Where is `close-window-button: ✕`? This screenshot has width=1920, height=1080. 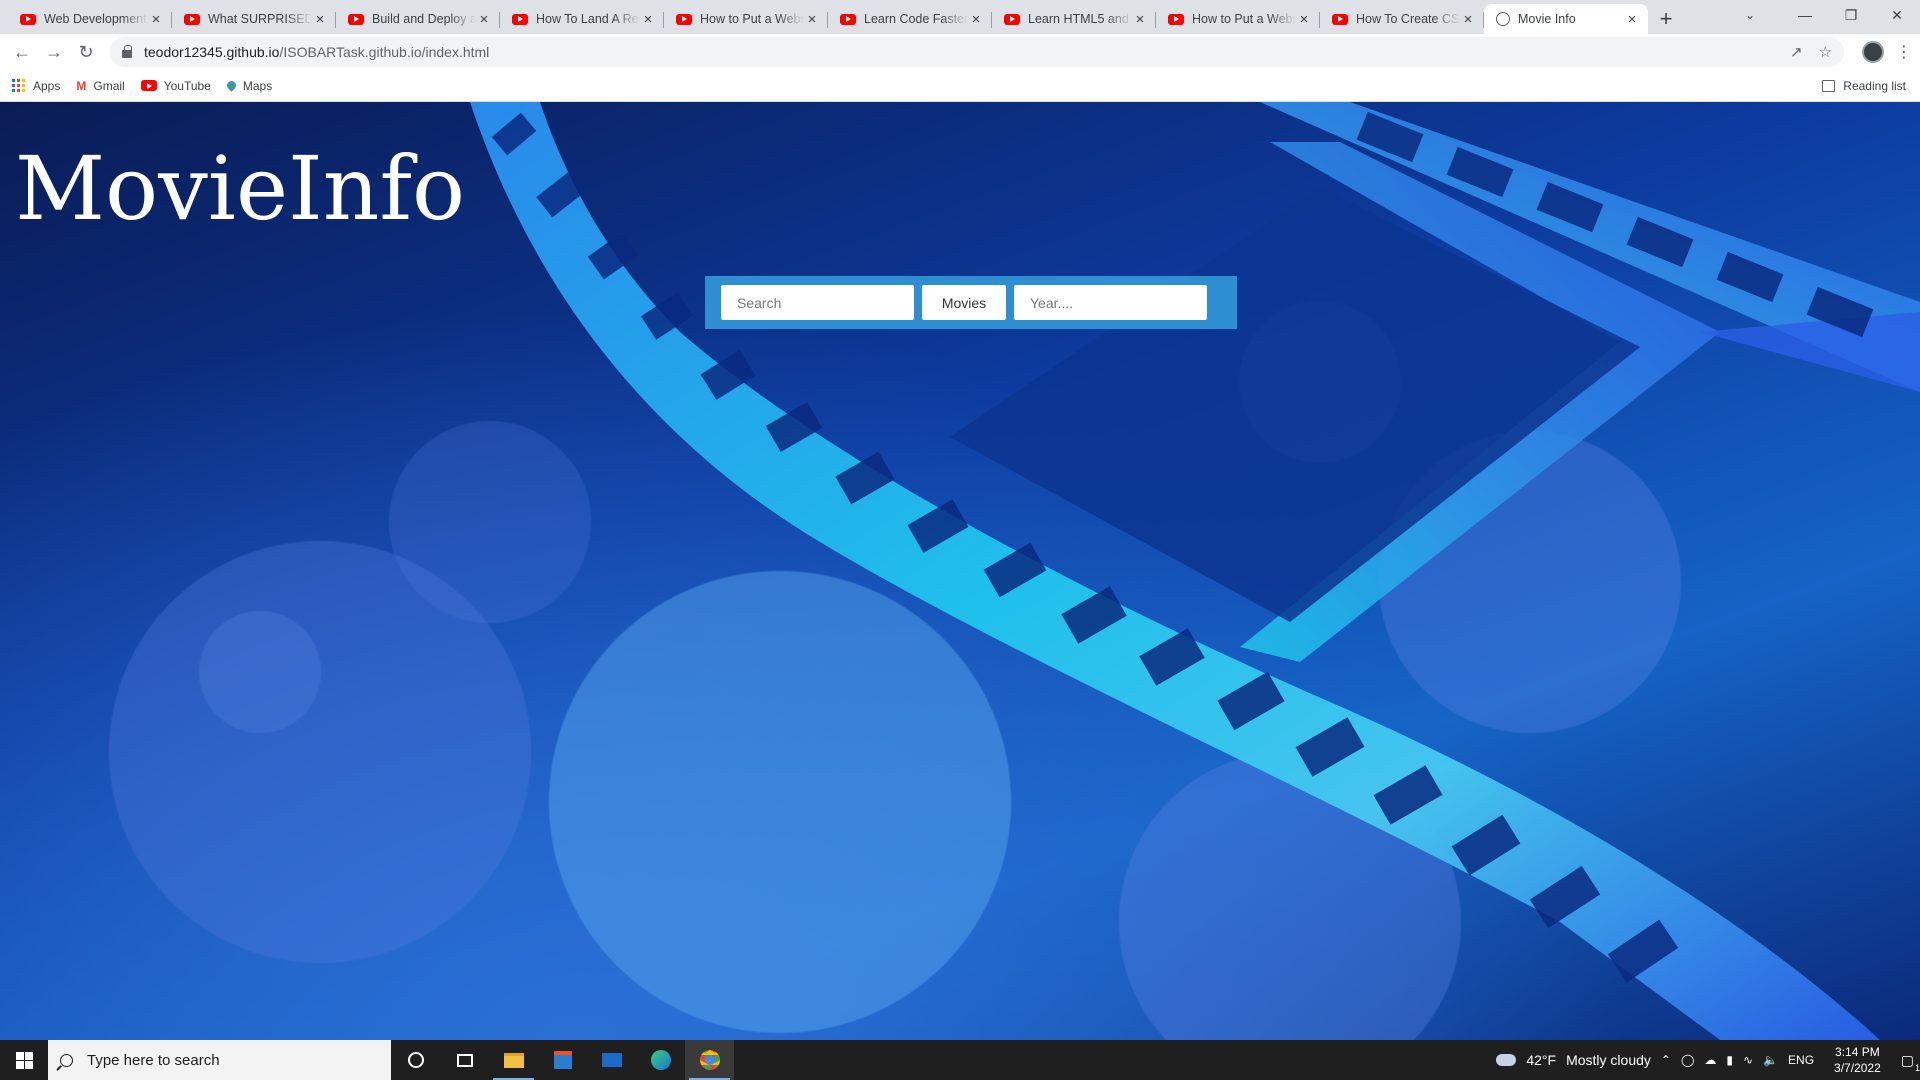
close-window-button: ✕ is located at coordinates (1897, 15).